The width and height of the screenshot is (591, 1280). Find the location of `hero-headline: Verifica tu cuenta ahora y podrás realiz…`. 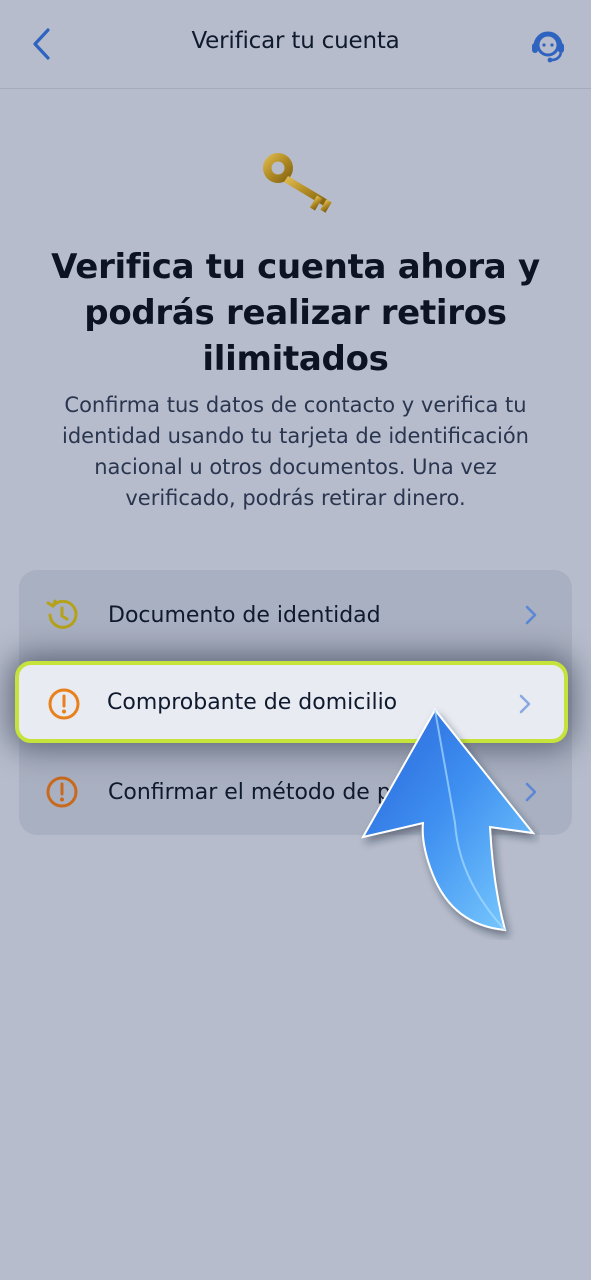

hero-headline: Verifica tu cuenta ahora y podrás realiz… is located at coordinates (295, 313).